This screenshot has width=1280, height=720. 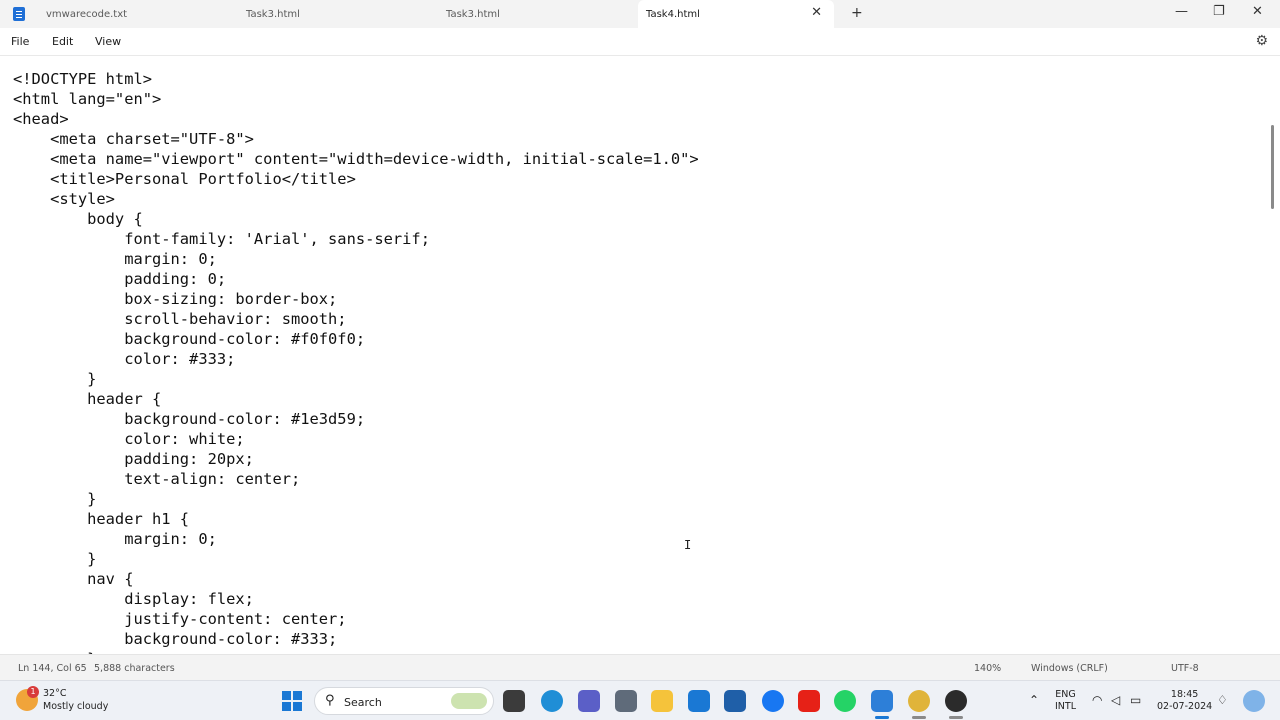 I want to click on chrome-profile-icon, so click(x=956, y=701).